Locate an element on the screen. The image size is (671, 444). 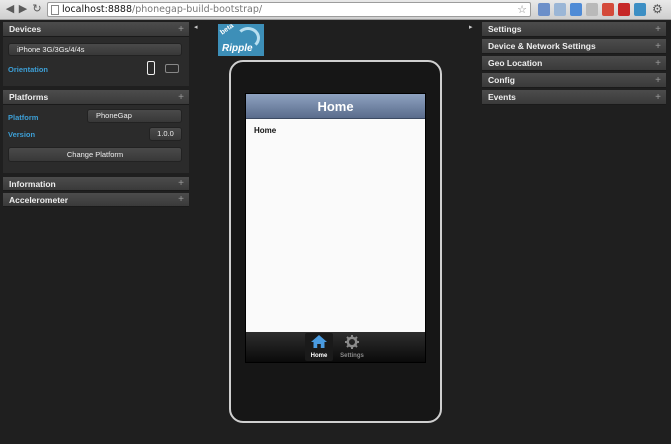
version-label: Version is located at coordinates (22, 134).